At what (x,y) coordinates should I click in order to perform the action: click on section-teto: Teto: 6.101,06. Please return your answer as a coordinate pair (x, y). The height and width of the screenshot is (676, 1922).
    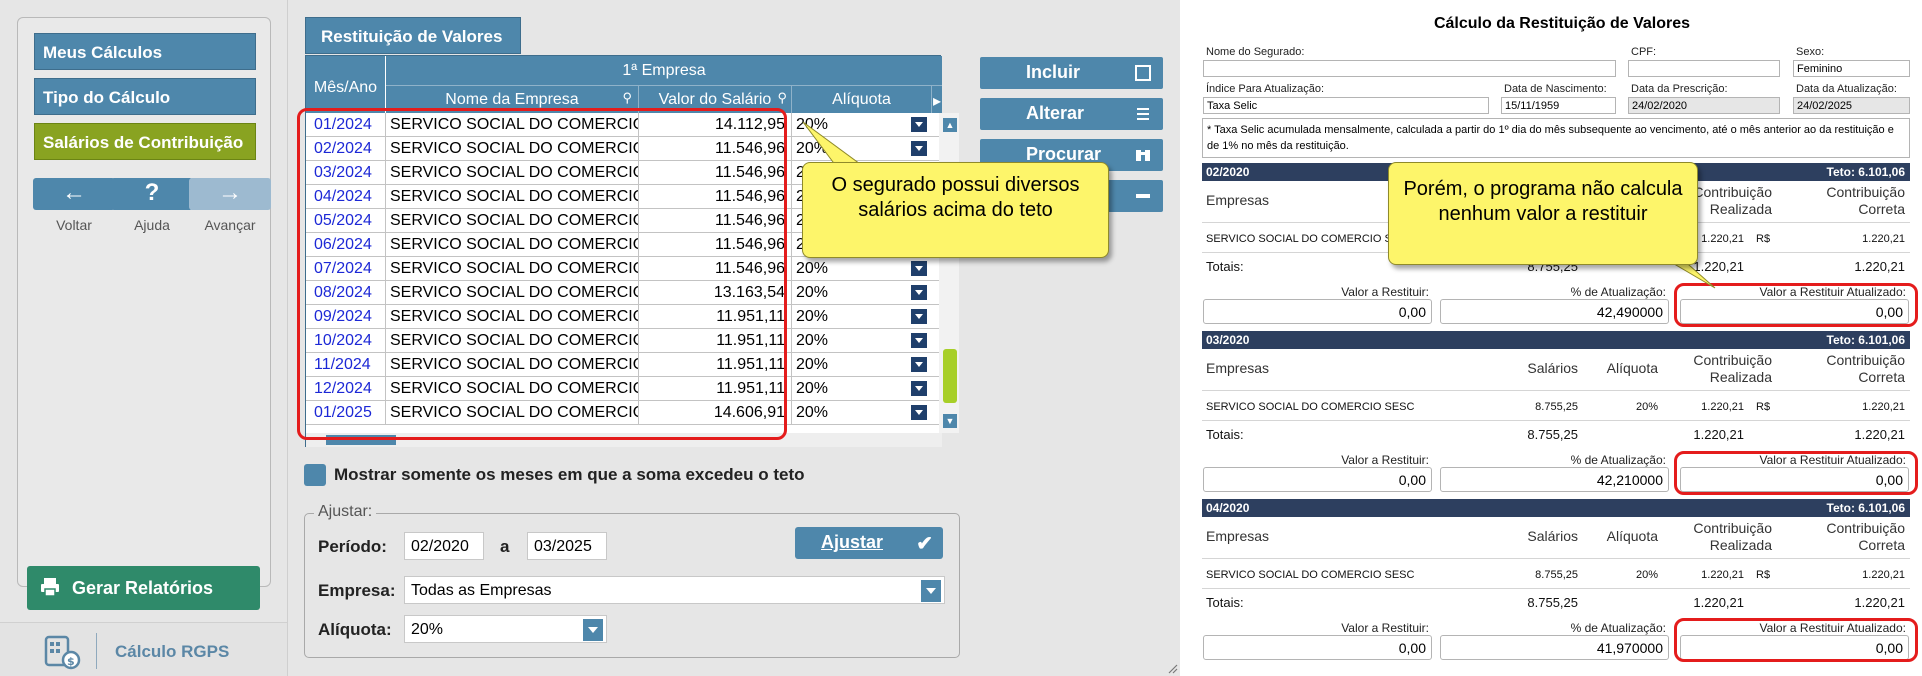
    Looking at the image, I should click on (1865, 508).